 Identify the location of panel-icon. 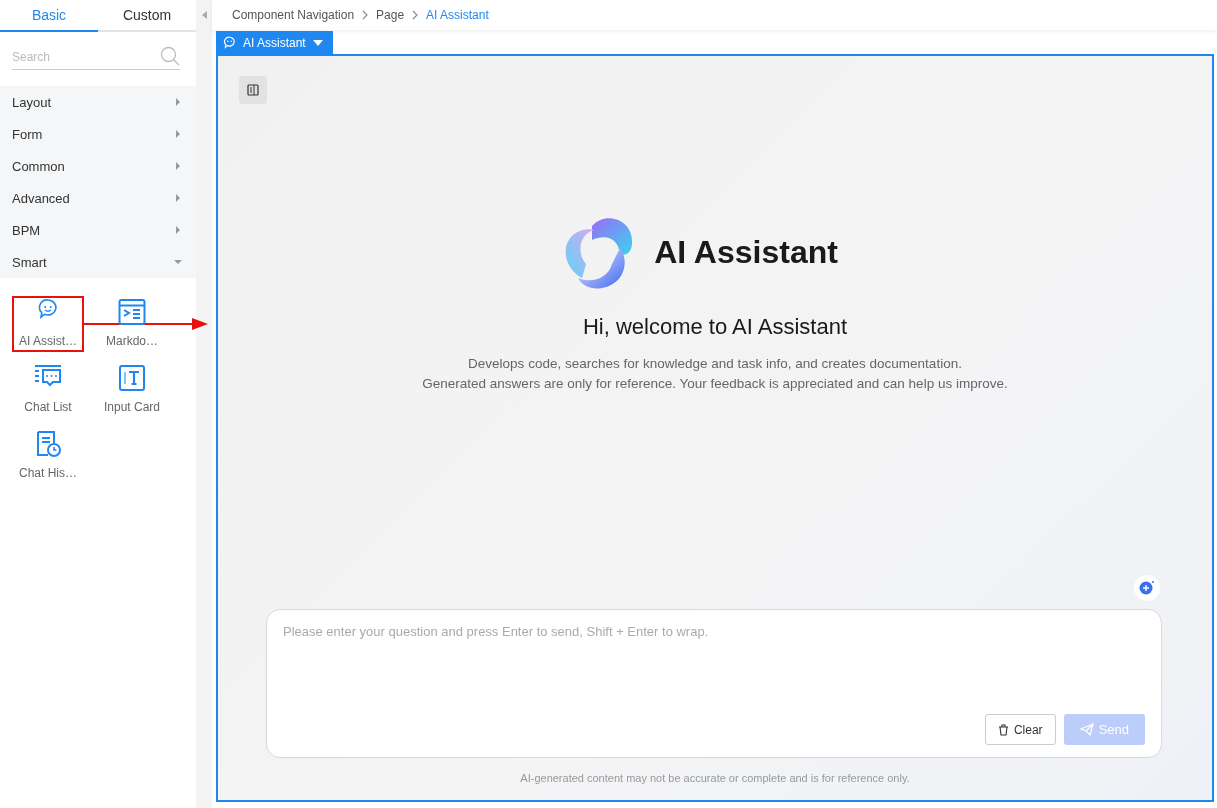
(253, 90).